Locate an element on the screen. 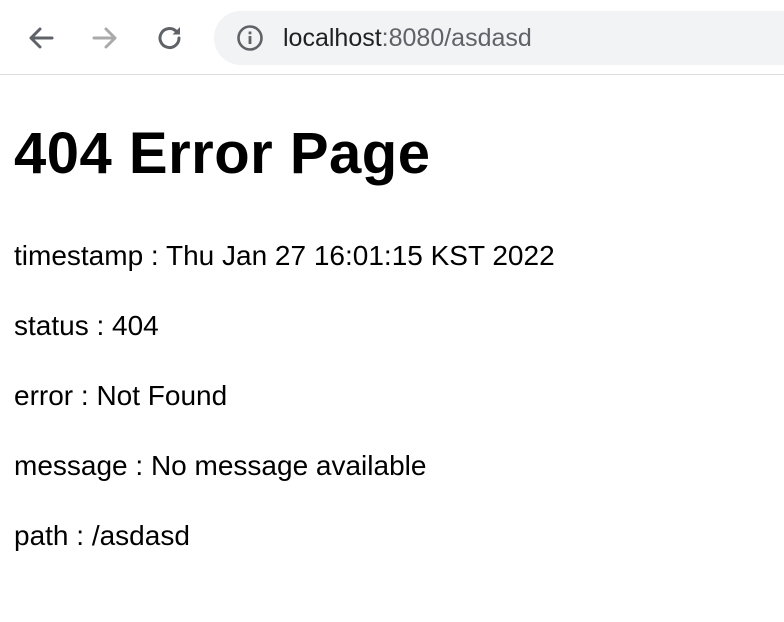 The image size is (784, 622). arrow-right-icon is located at coordinates (104, 38).